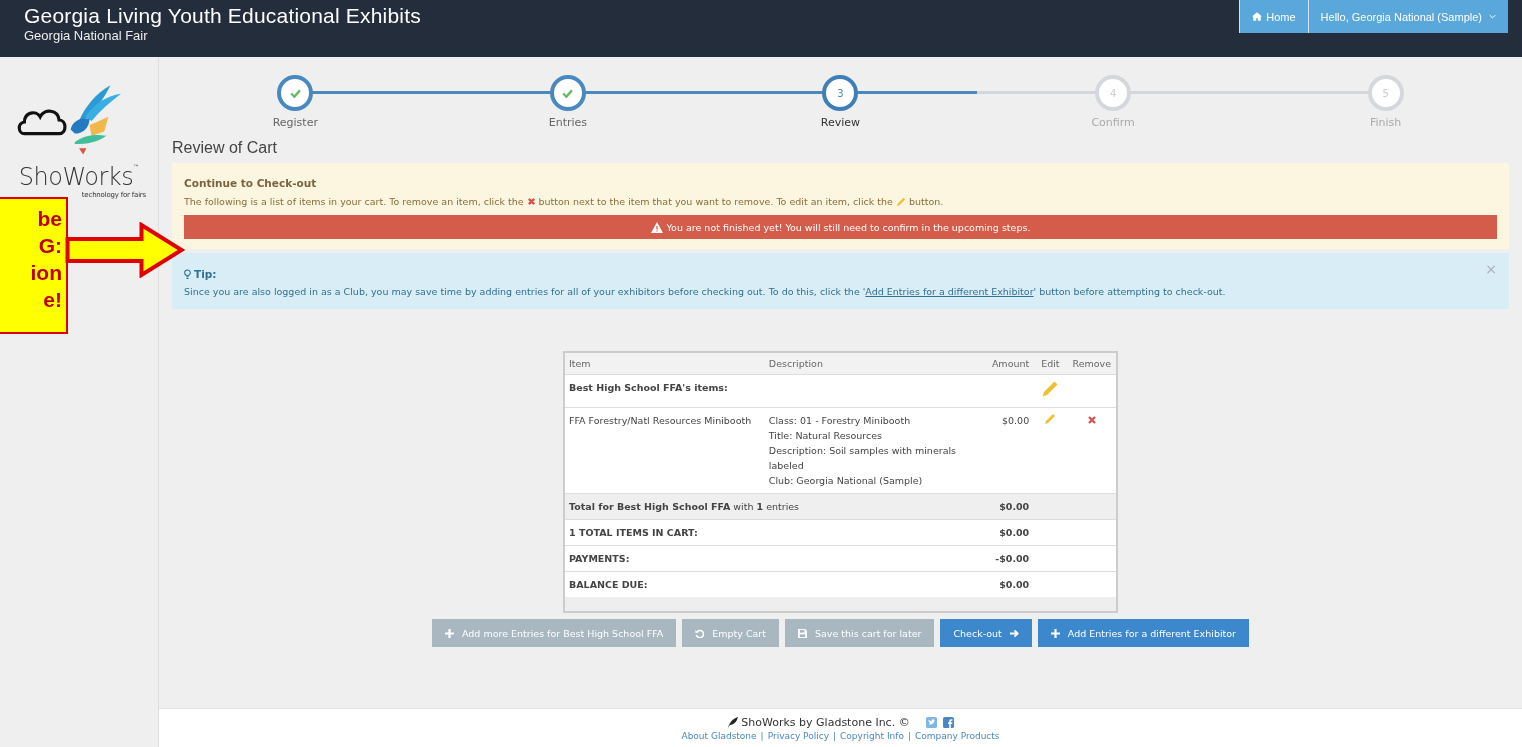 The image size is (1522, 747). Describe the element at coordinates (948, 722) in the screenshot. I see `facebook-icon` at that location.